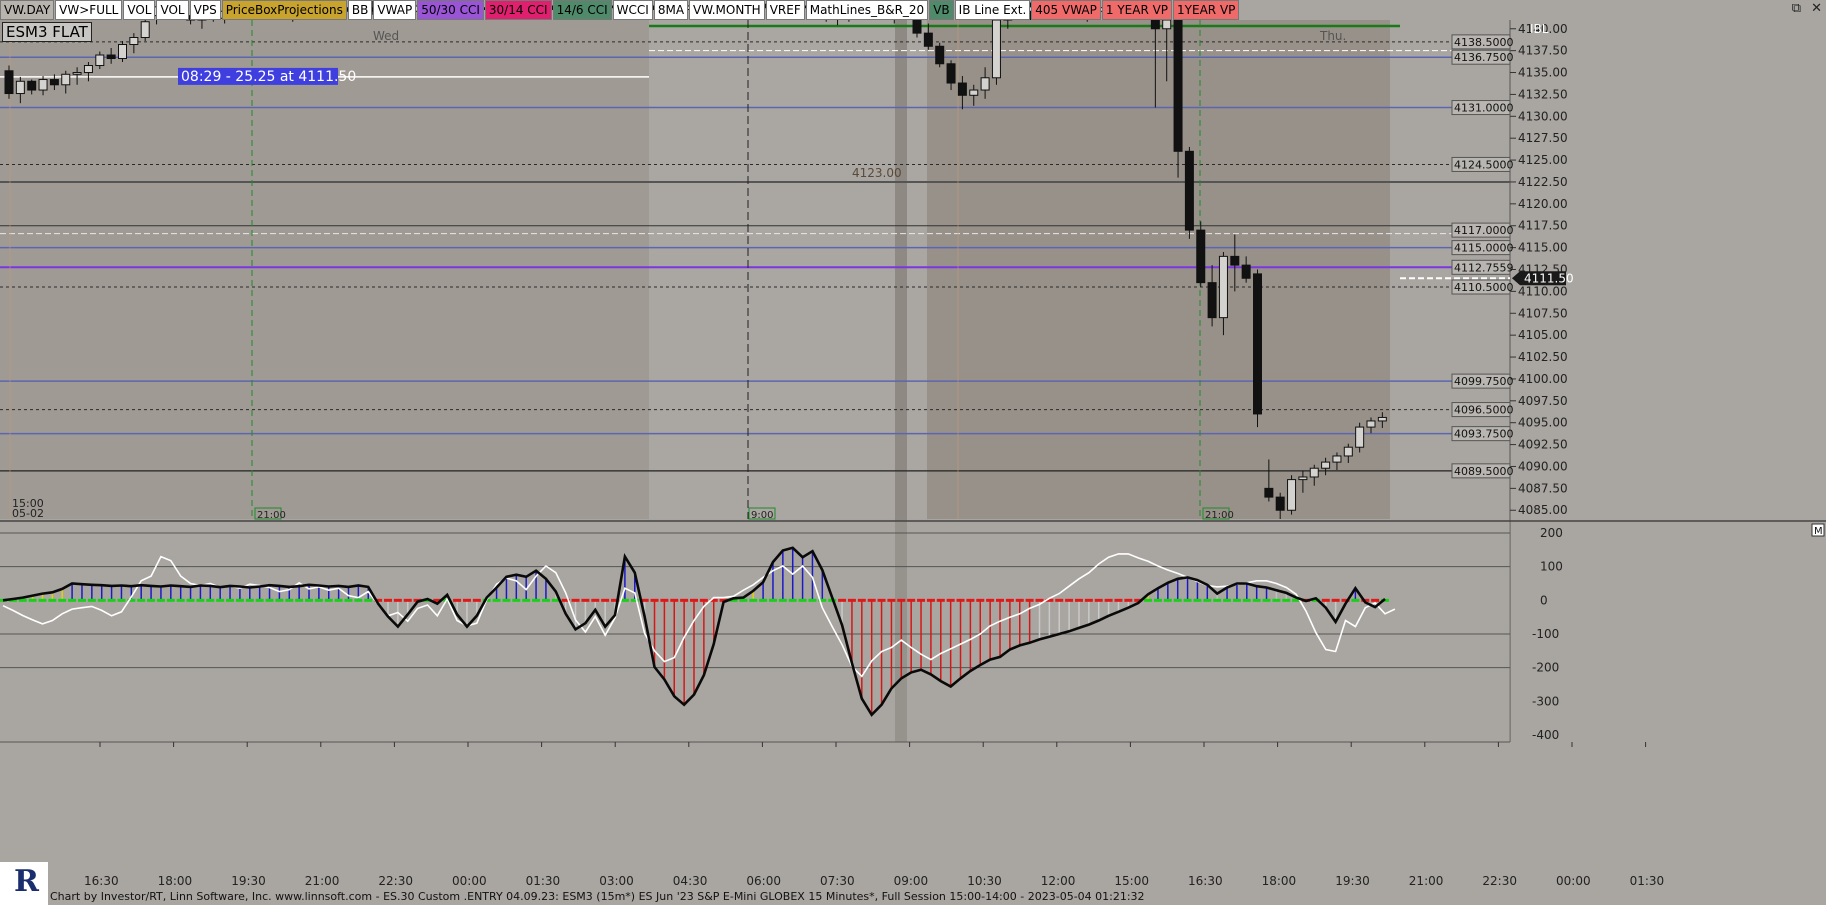 This screenshot has width=1826, height=905. I want to click on time-tick-label: 10:30, so click(984, 881).